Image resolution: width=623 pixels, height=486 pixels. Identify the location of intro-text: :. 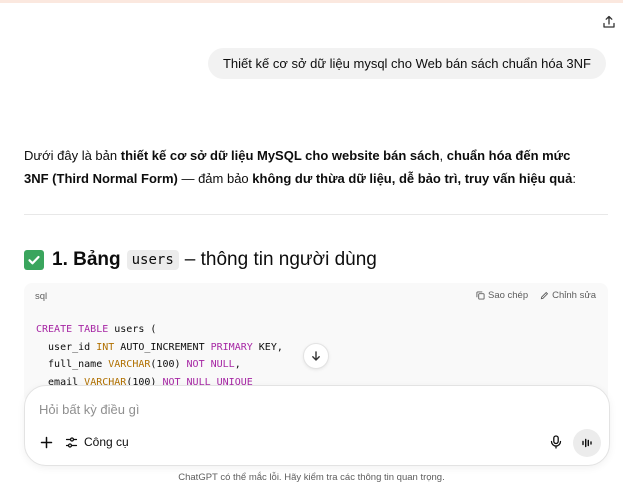
(574, 178).